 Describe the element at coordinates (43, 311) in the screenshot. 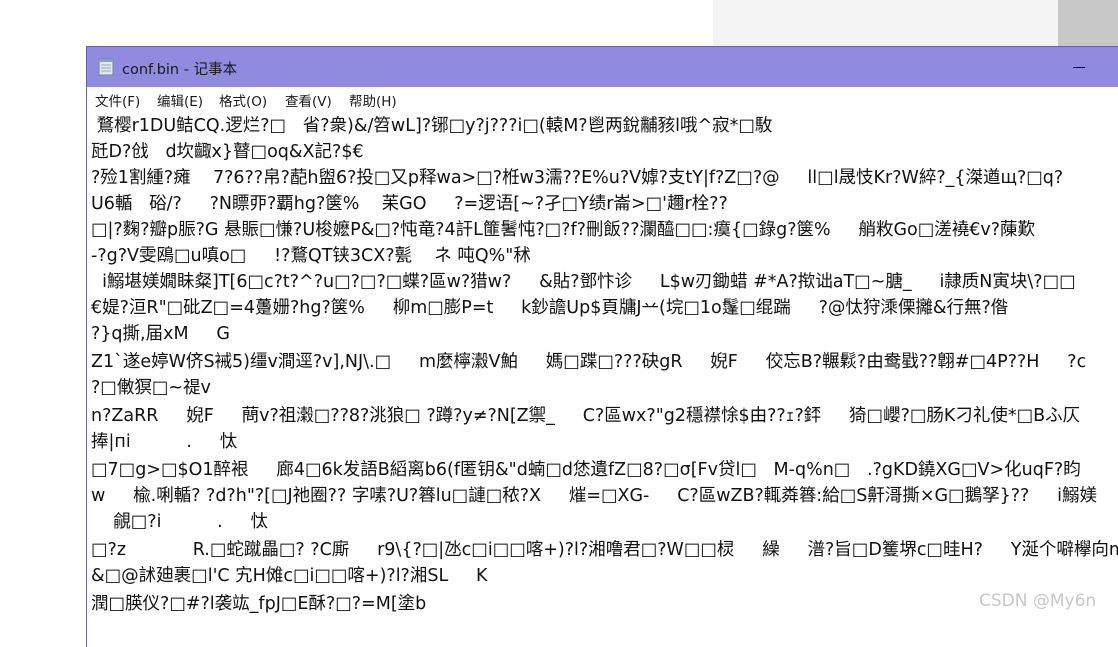

I see `desktop-background-left` at that location.